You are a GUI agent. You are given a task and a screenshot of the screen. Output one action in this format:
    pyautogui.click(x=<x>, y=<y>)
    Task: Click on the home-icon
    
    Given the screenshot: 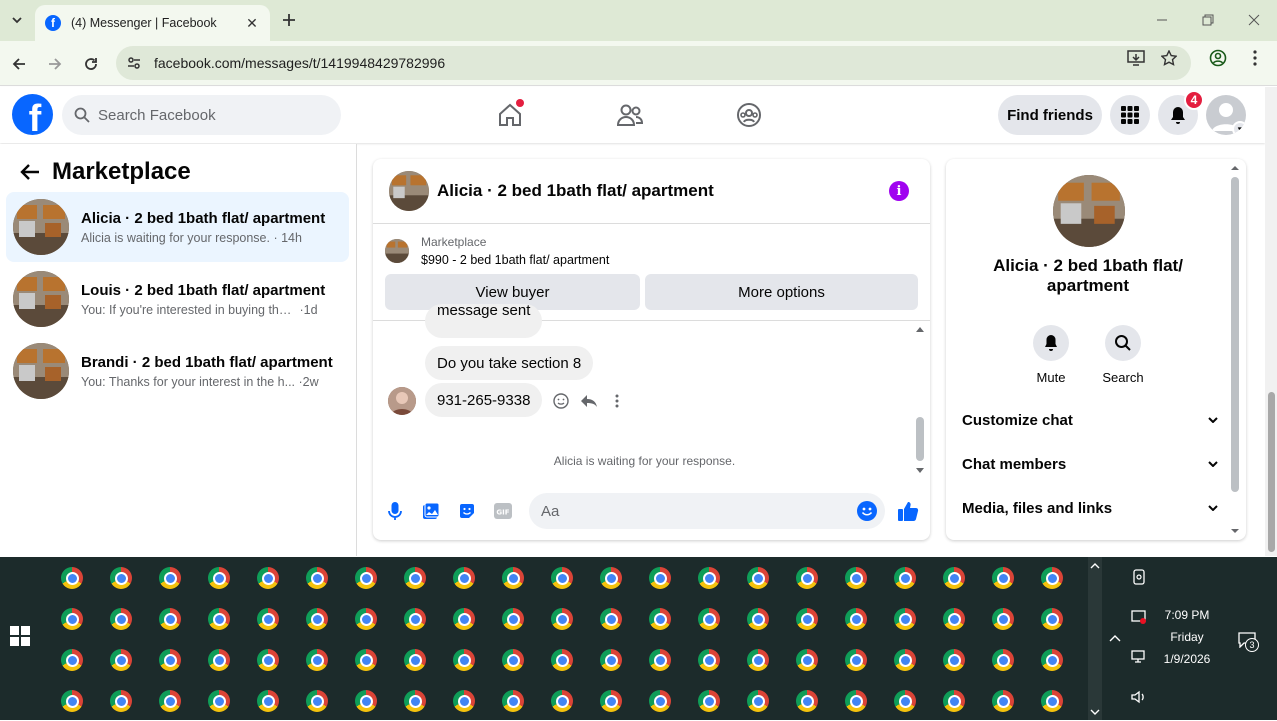 What is the action you would take?
    pyautogui.click(x=510, y=115)
    